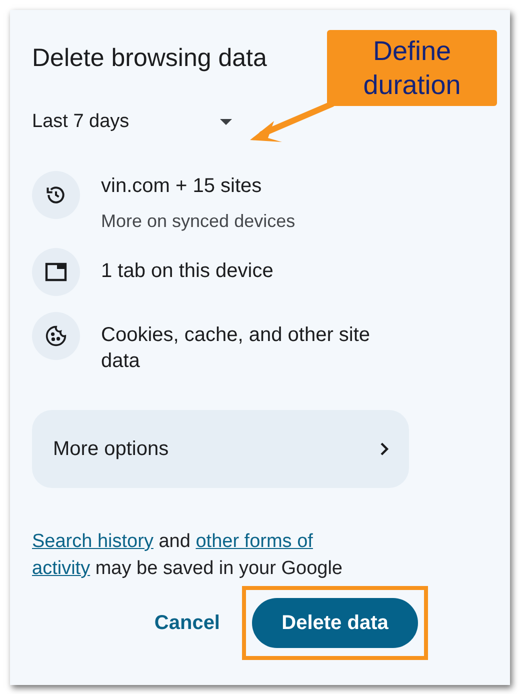 Image resolution: width=520 pixels, height=694 pixels. I want to click on notice-link: other forms of, so click(254, 541).